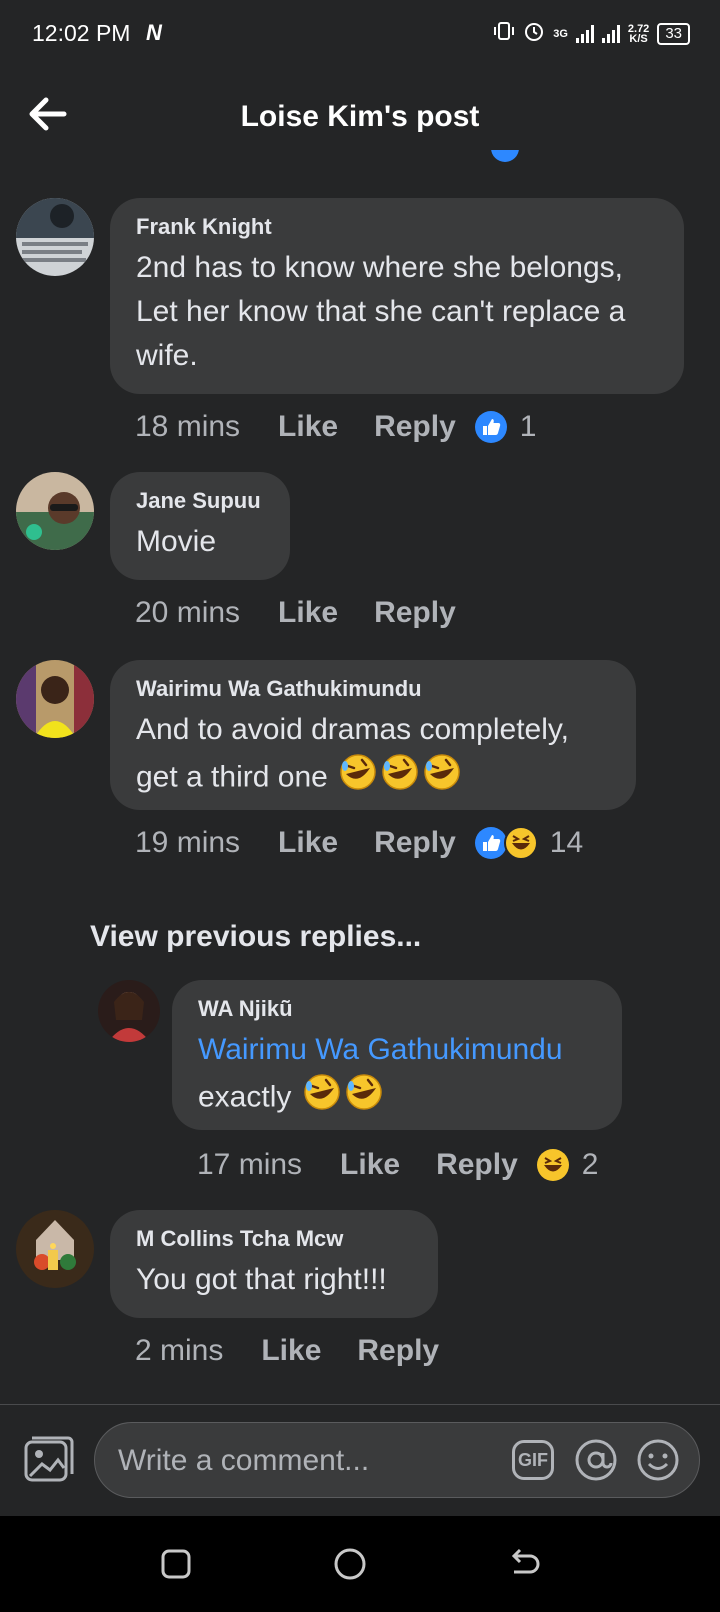 Image resolution: width=720 pixels, height=1612 pixels. I want to click on status-time: 12:02 PM, so click(81, 33).